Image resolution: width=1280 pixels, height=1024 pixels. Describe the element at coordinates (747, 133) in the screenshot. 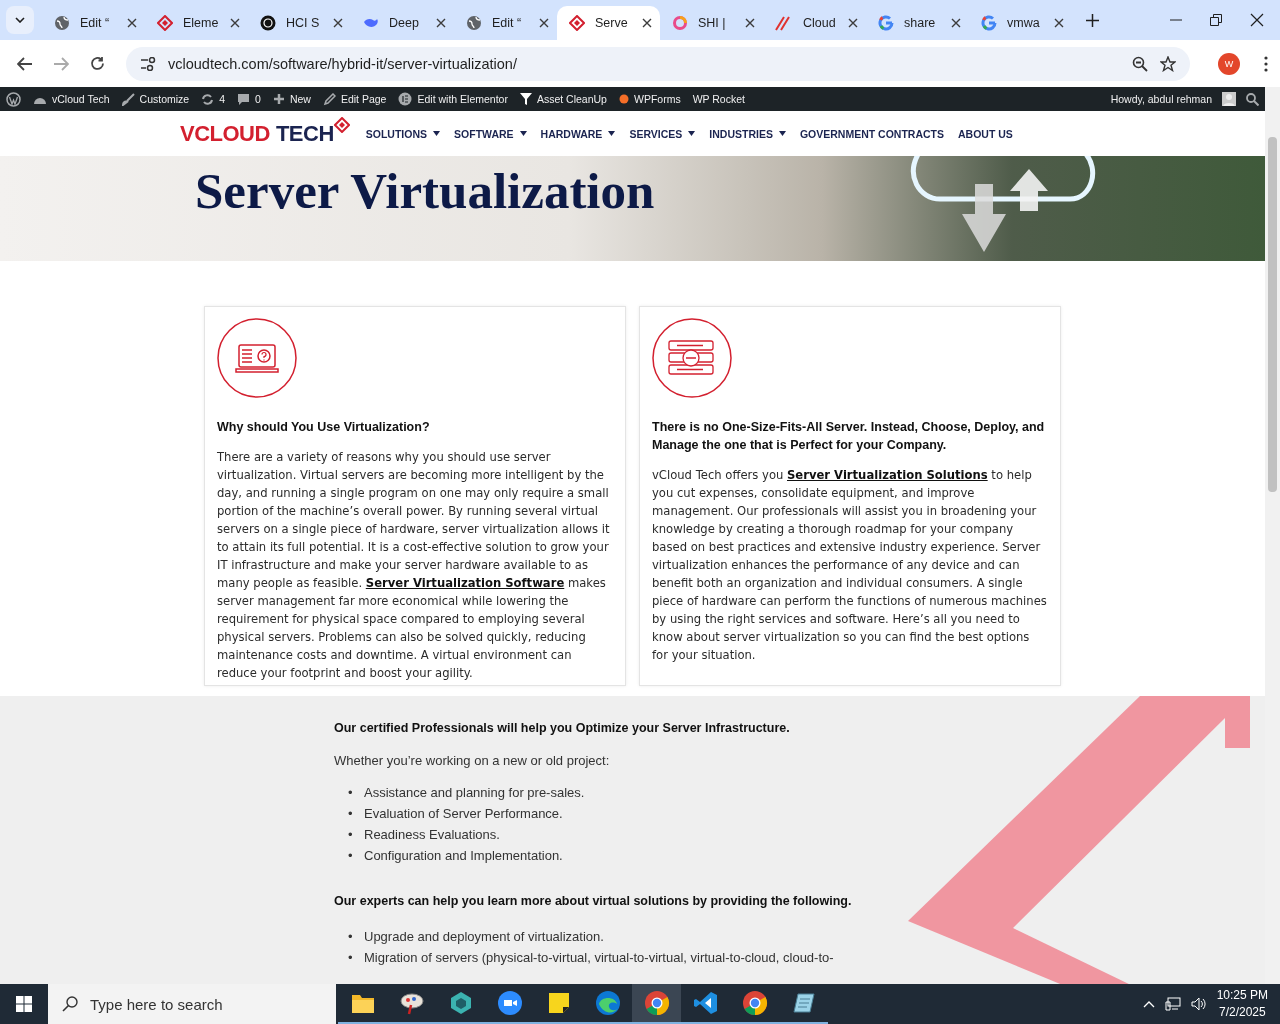

I see `nav-menu-item: INDUSTRIES` at that location.